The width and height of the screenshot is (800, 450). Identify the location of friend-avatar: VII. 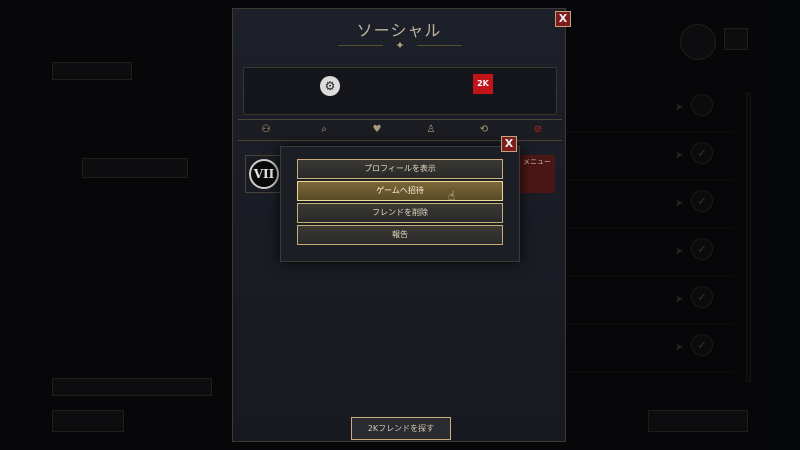
(264, 174).